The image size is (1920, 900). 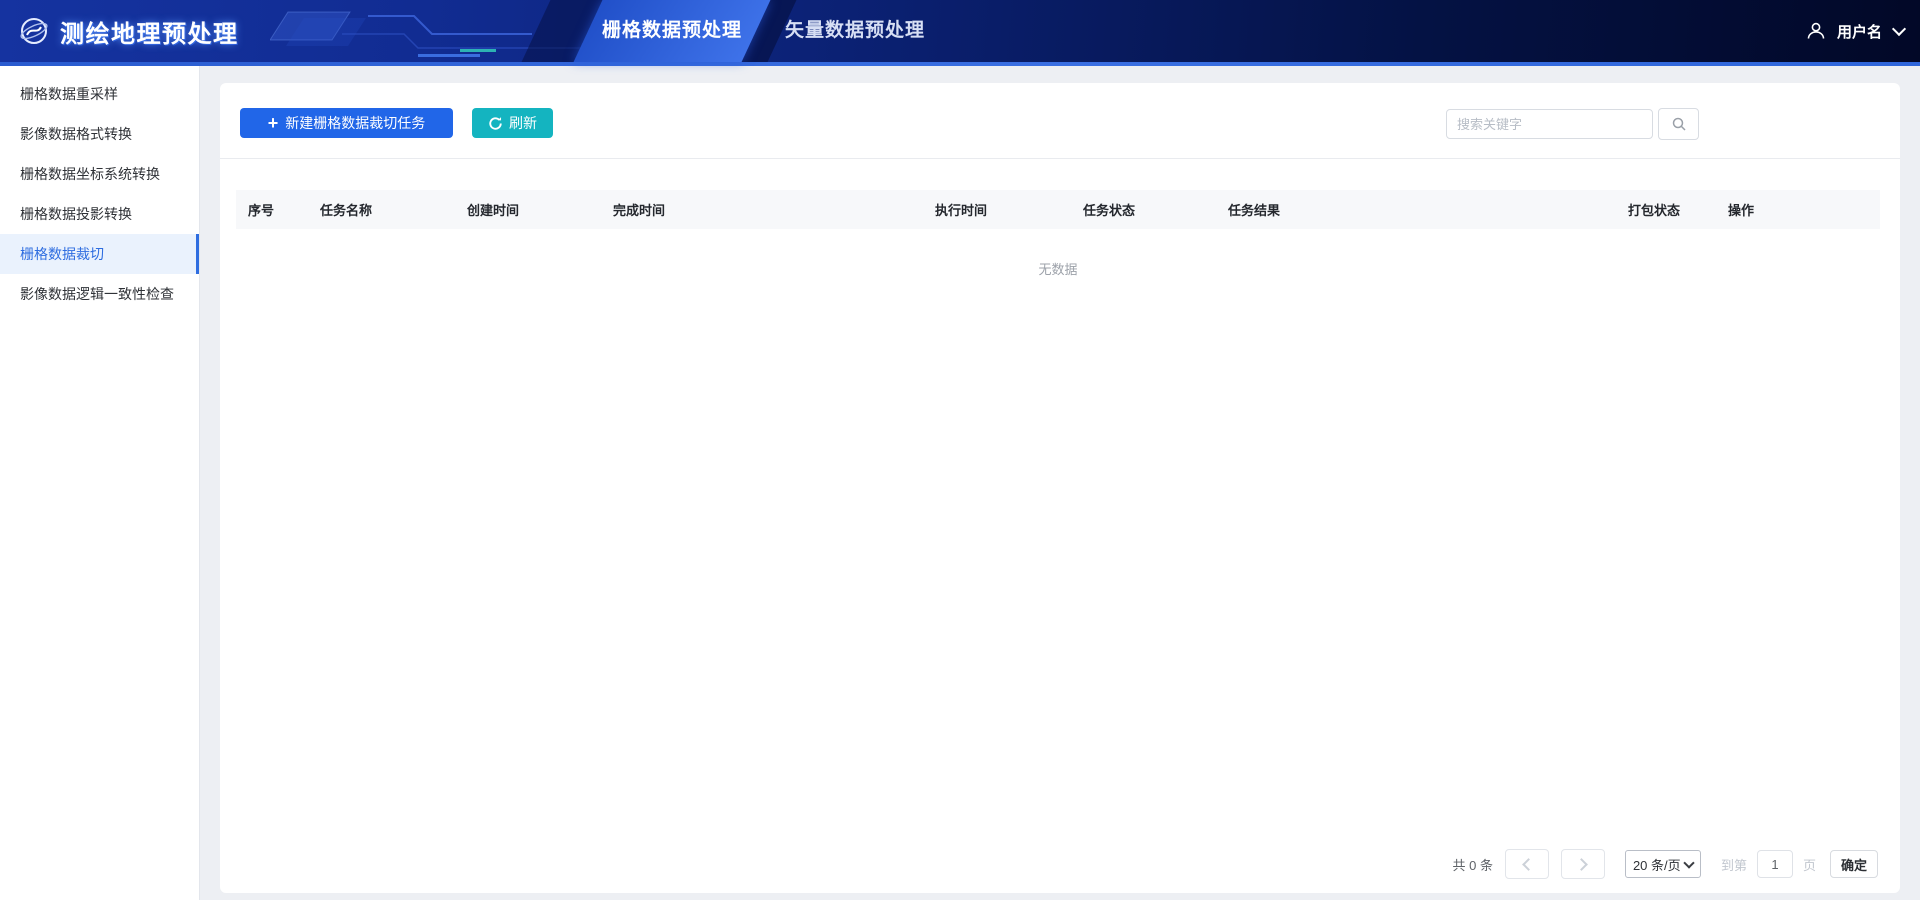 What do you see at coordinates (1809, 865) in the screenshot?
I see `goto-suffix-label: 页` at bounding box center [1809, 865].